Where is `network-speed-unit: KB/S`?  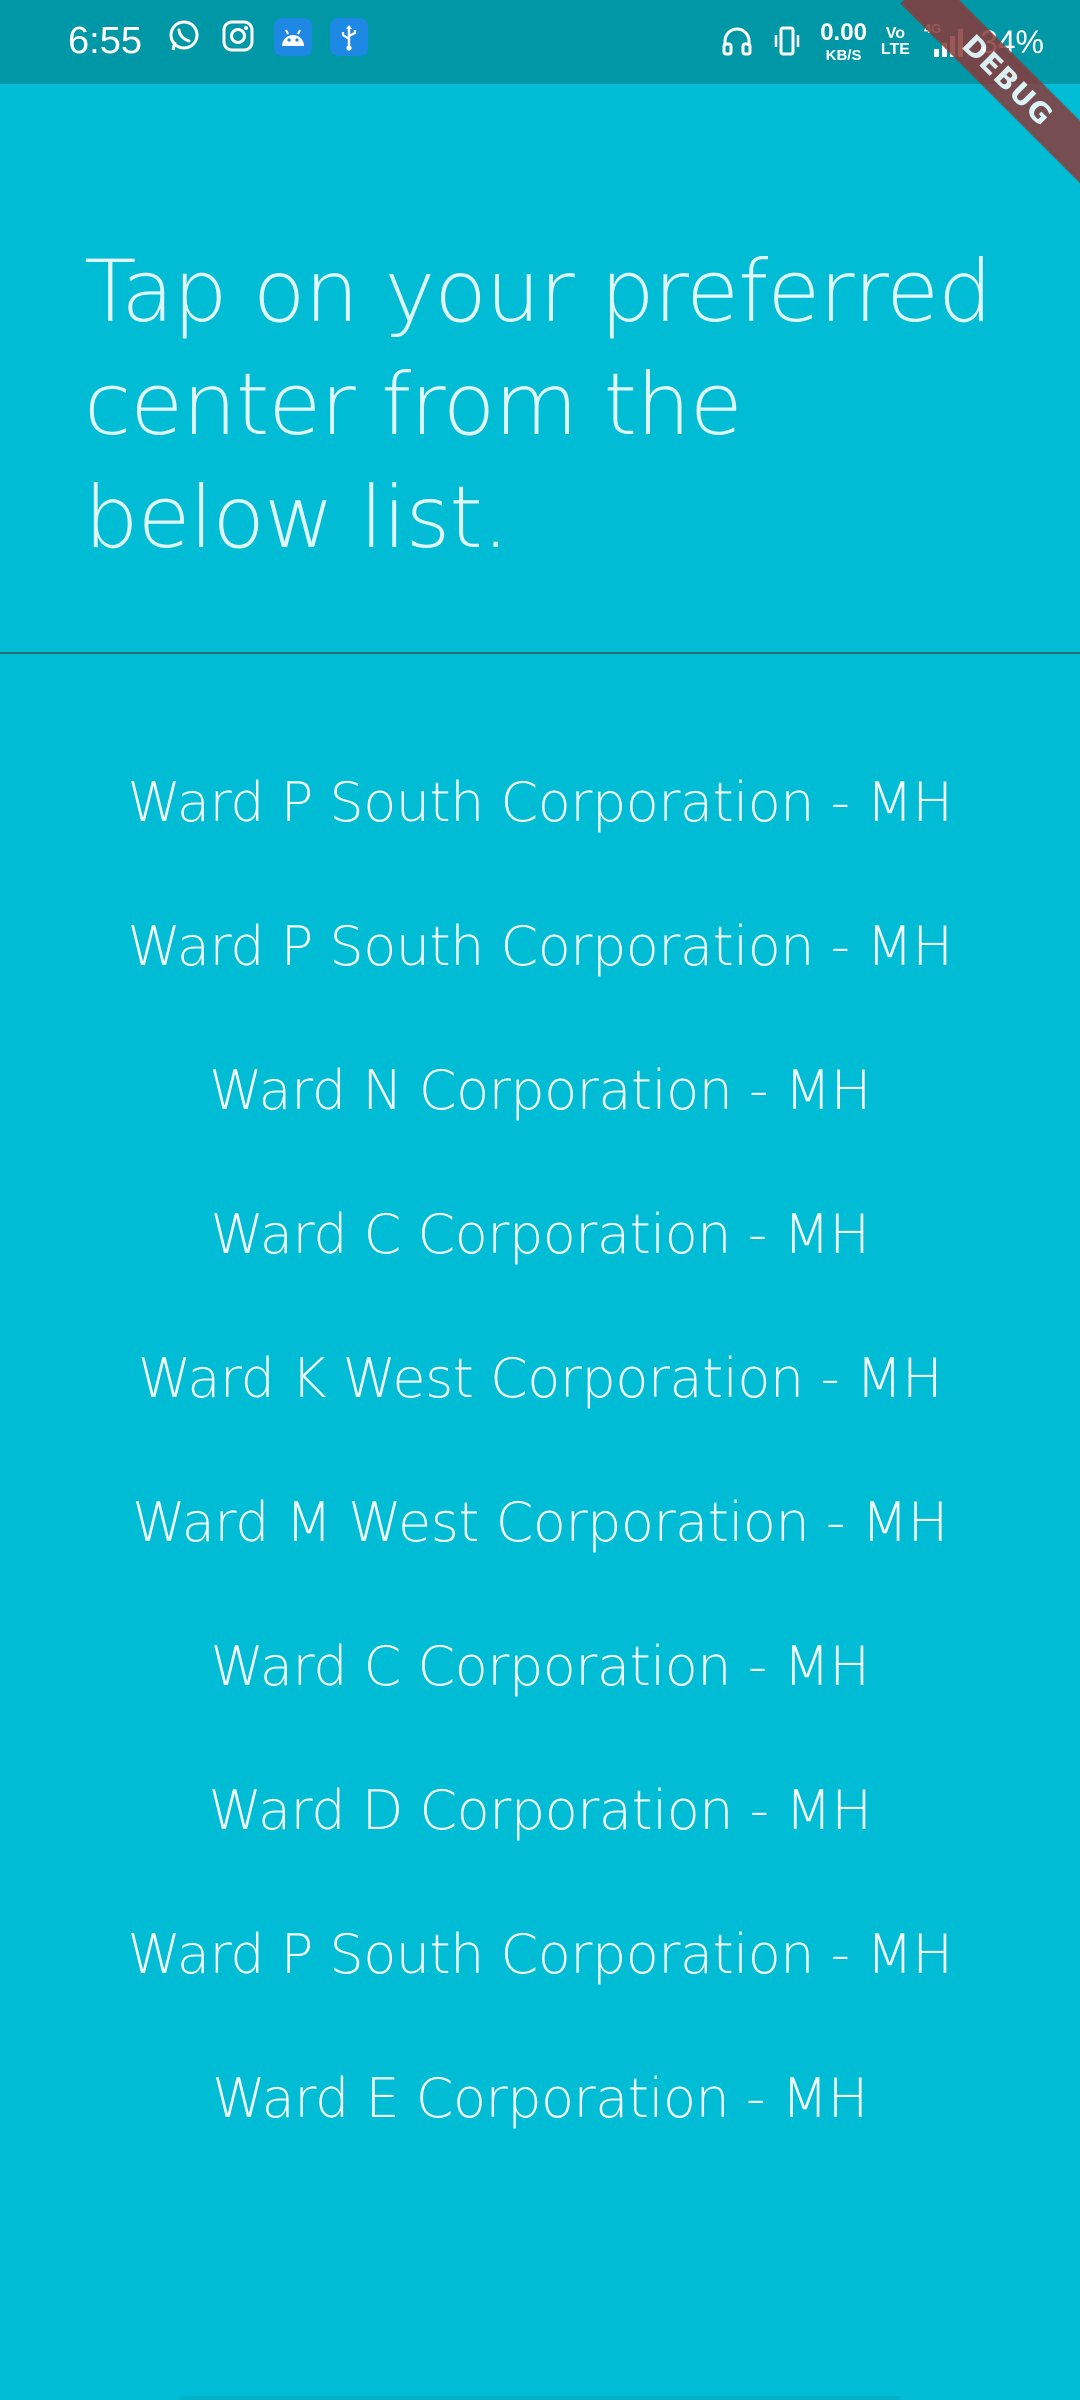
network-speed-unit: KB/S is located at coordinates (843, 55).